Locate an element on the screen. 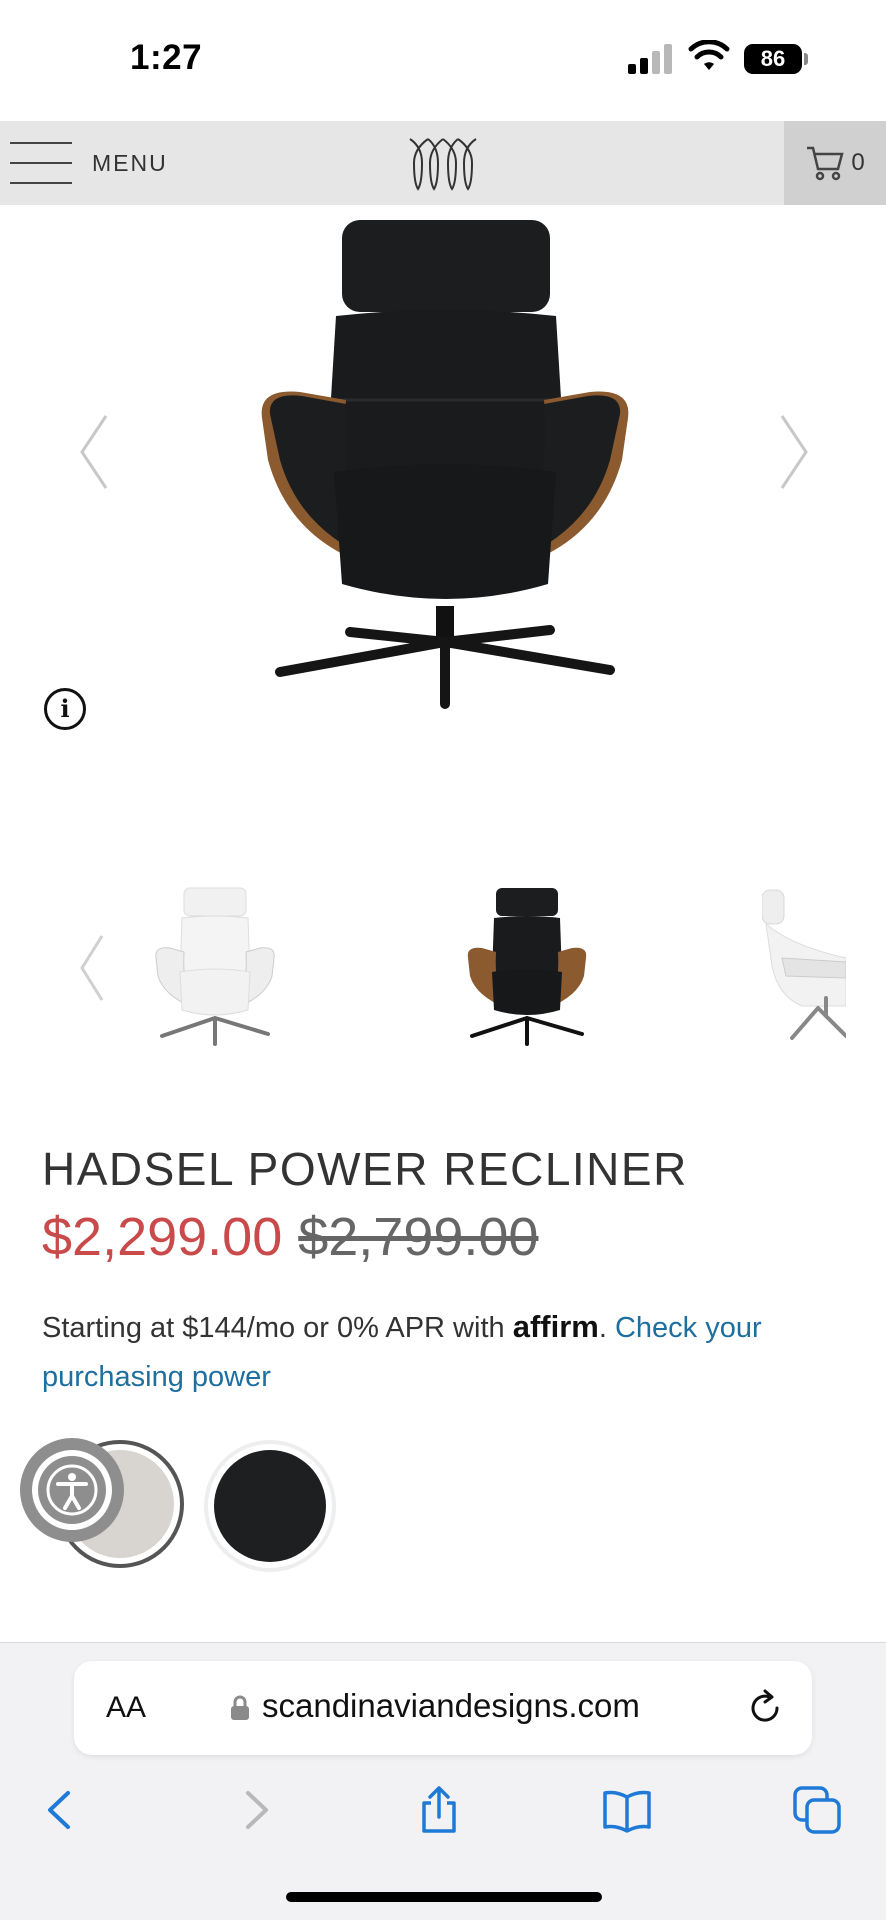 This screenshot has height=1920, width=886. battery-icon: 86 is located at coordinates (776, 59).